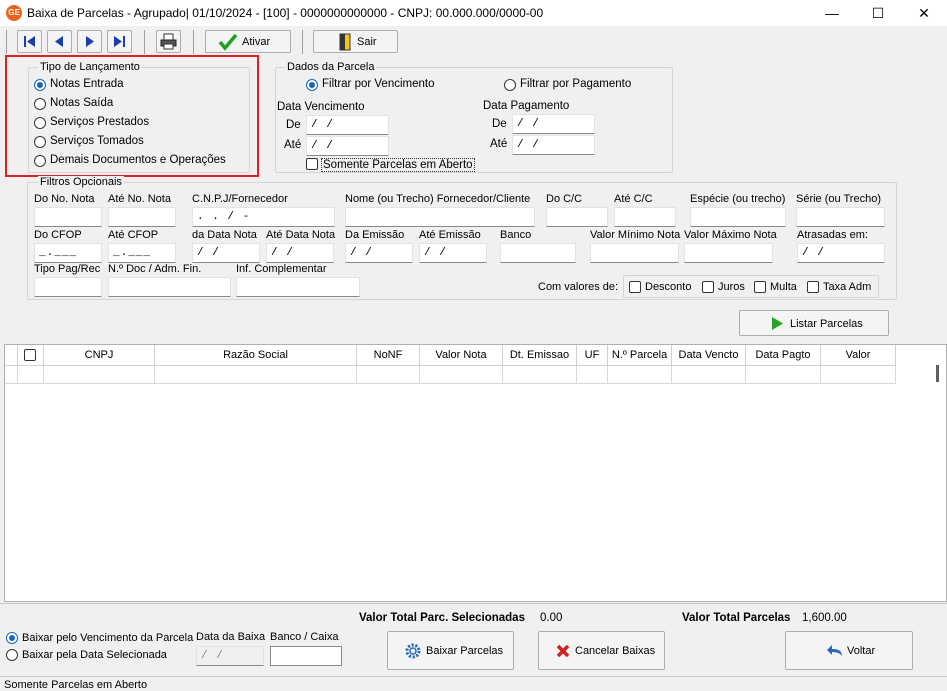 This screenshot has width=947, height=691. I want to click on label-da-data-nota: da Data Nota, so click(224, 235).